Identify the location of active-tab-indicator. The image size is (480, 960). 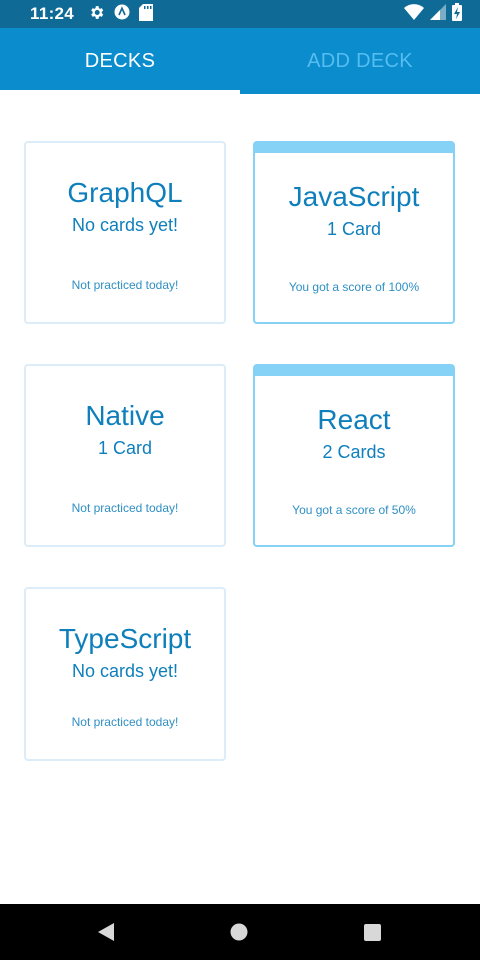
(120, 92).